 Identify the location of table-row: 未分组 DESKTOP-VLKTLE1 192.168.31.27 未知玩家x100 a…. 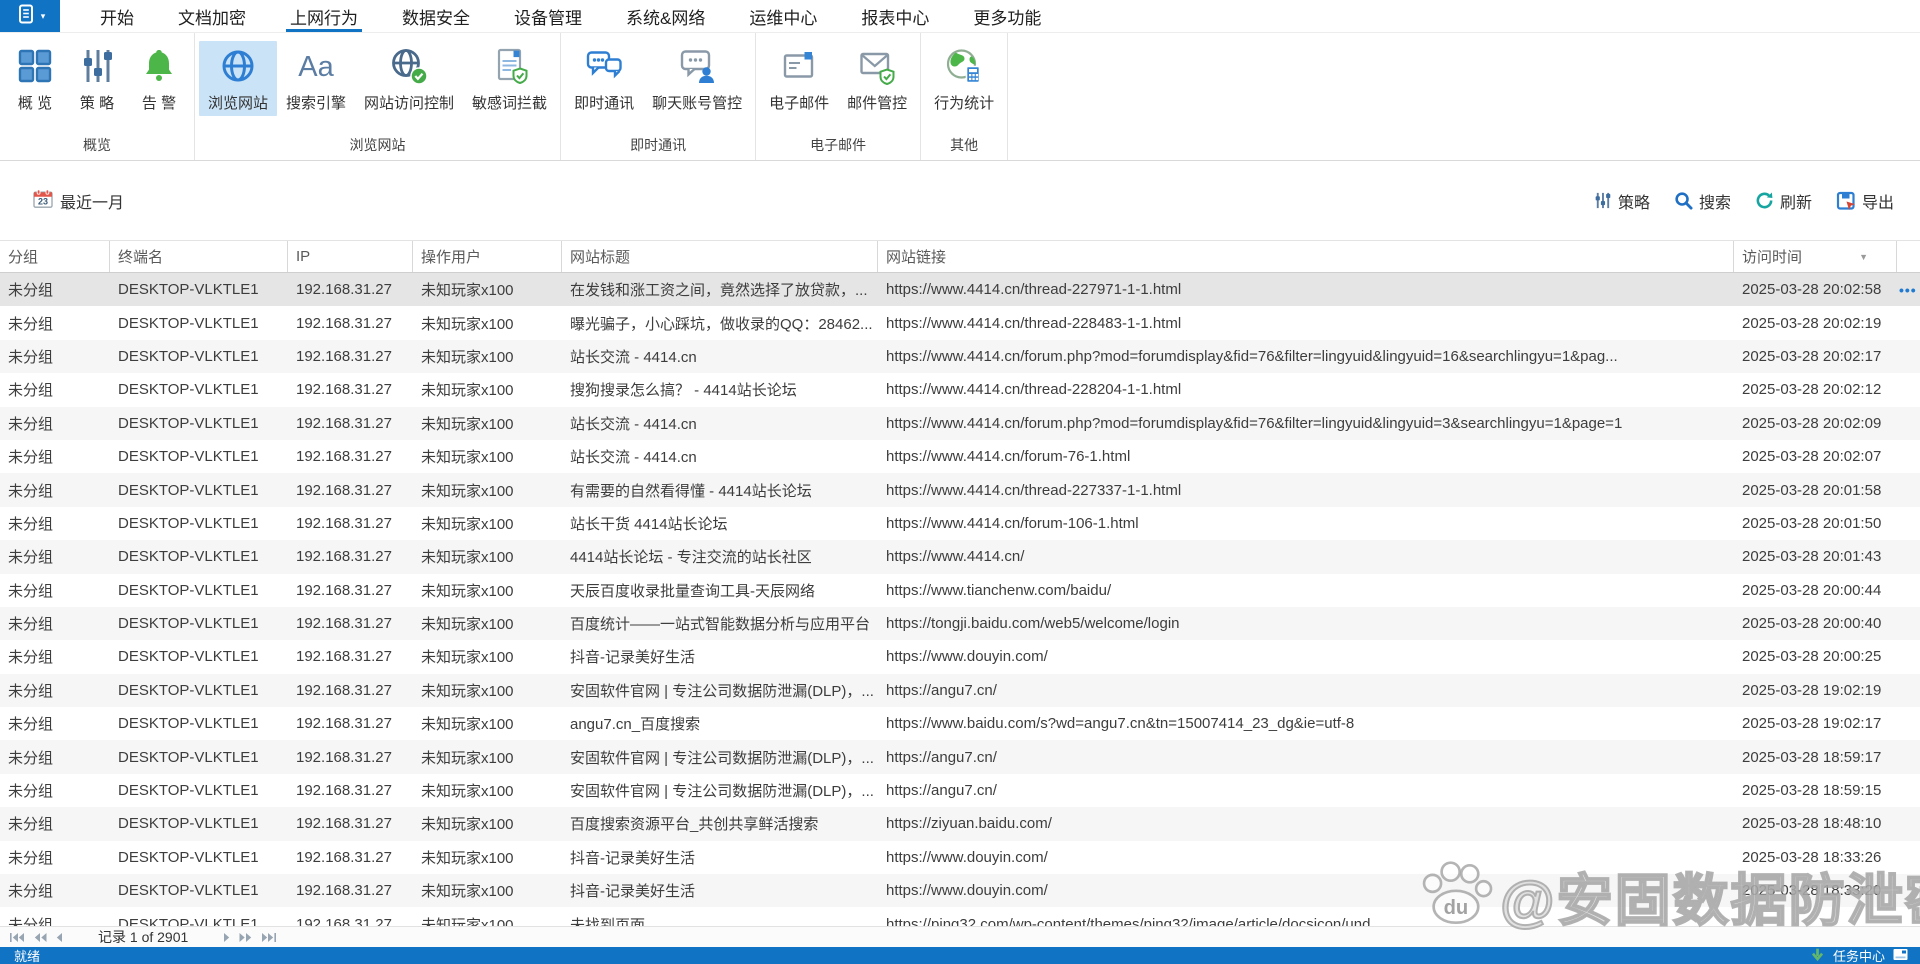
(960, 724).